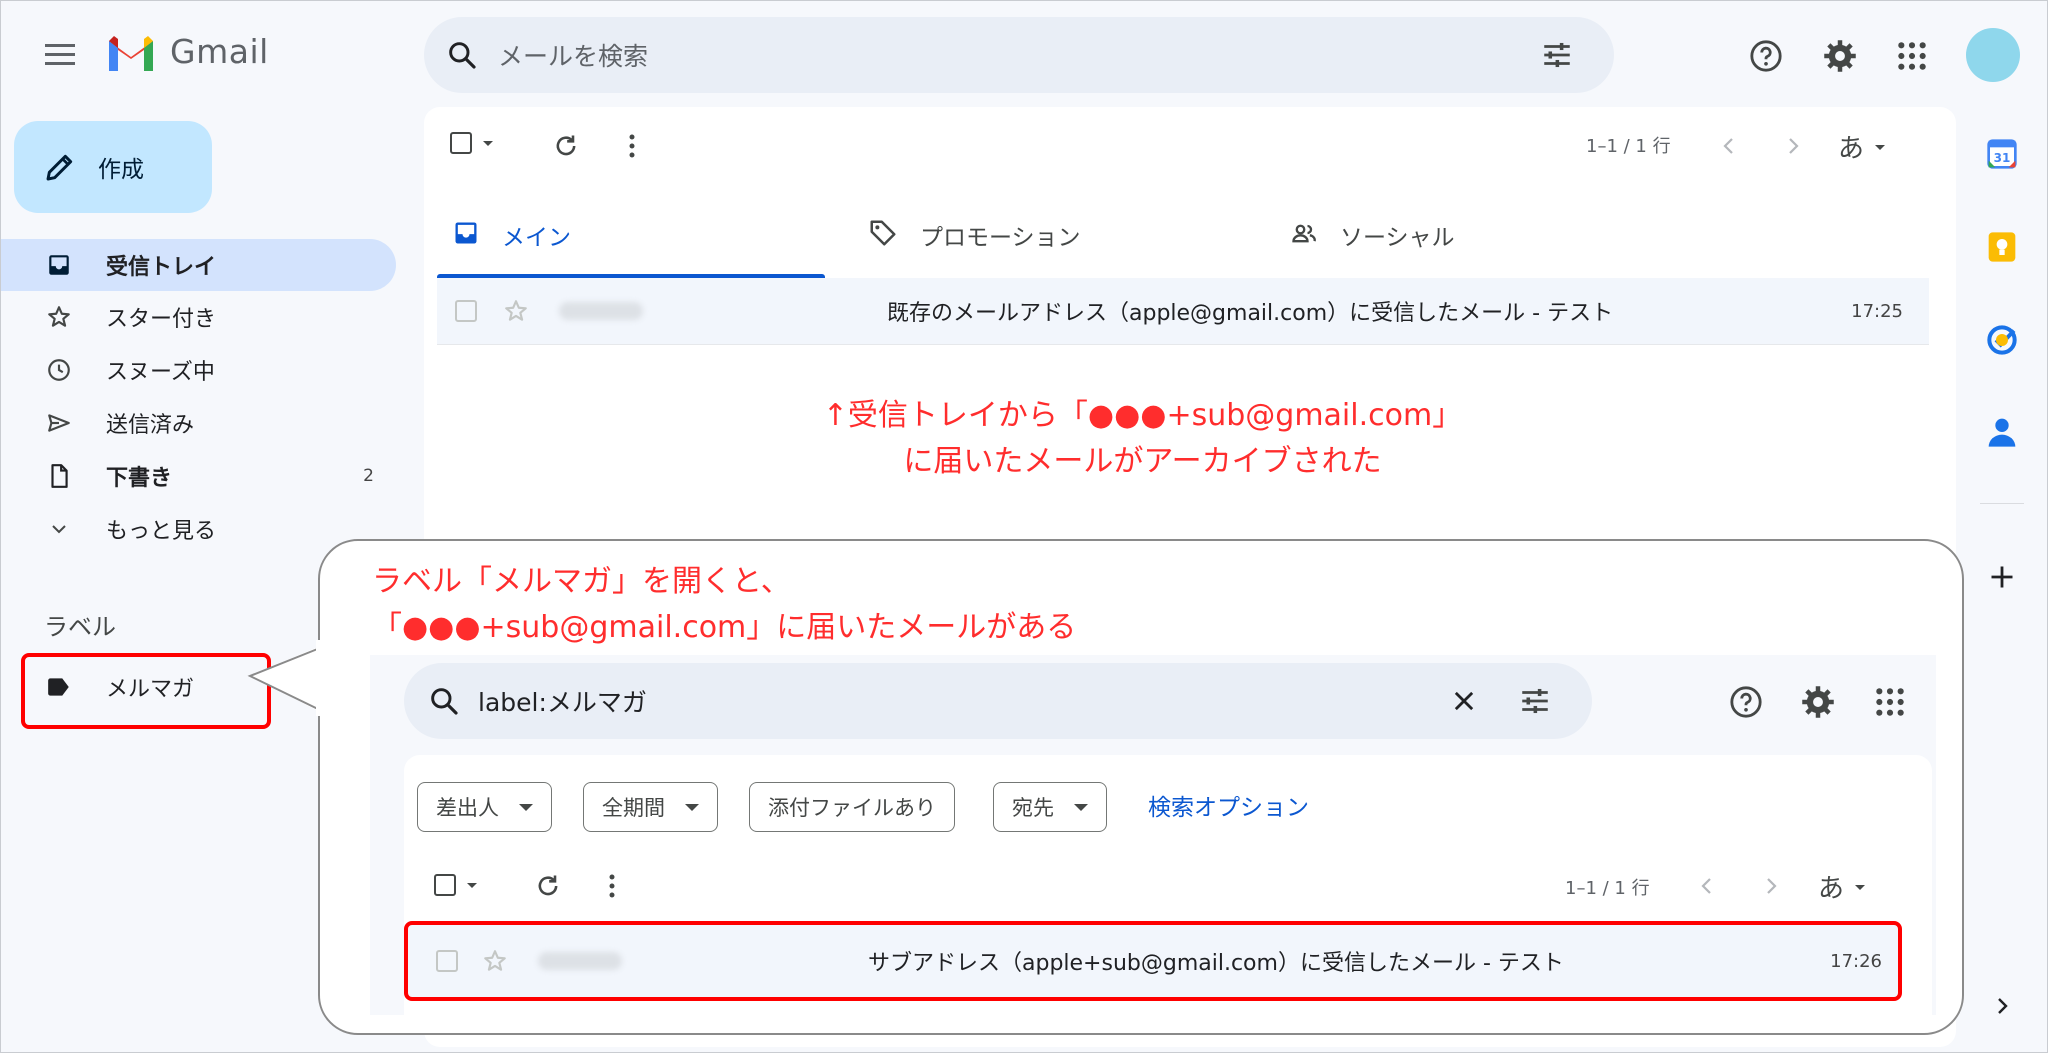 The width and height of the screenshot is (2048, 1053). What do you see at coordinates (1000, 238) in the screenshot?
I see `tab-label: プロモーション` at bounding box center [1000, 238].